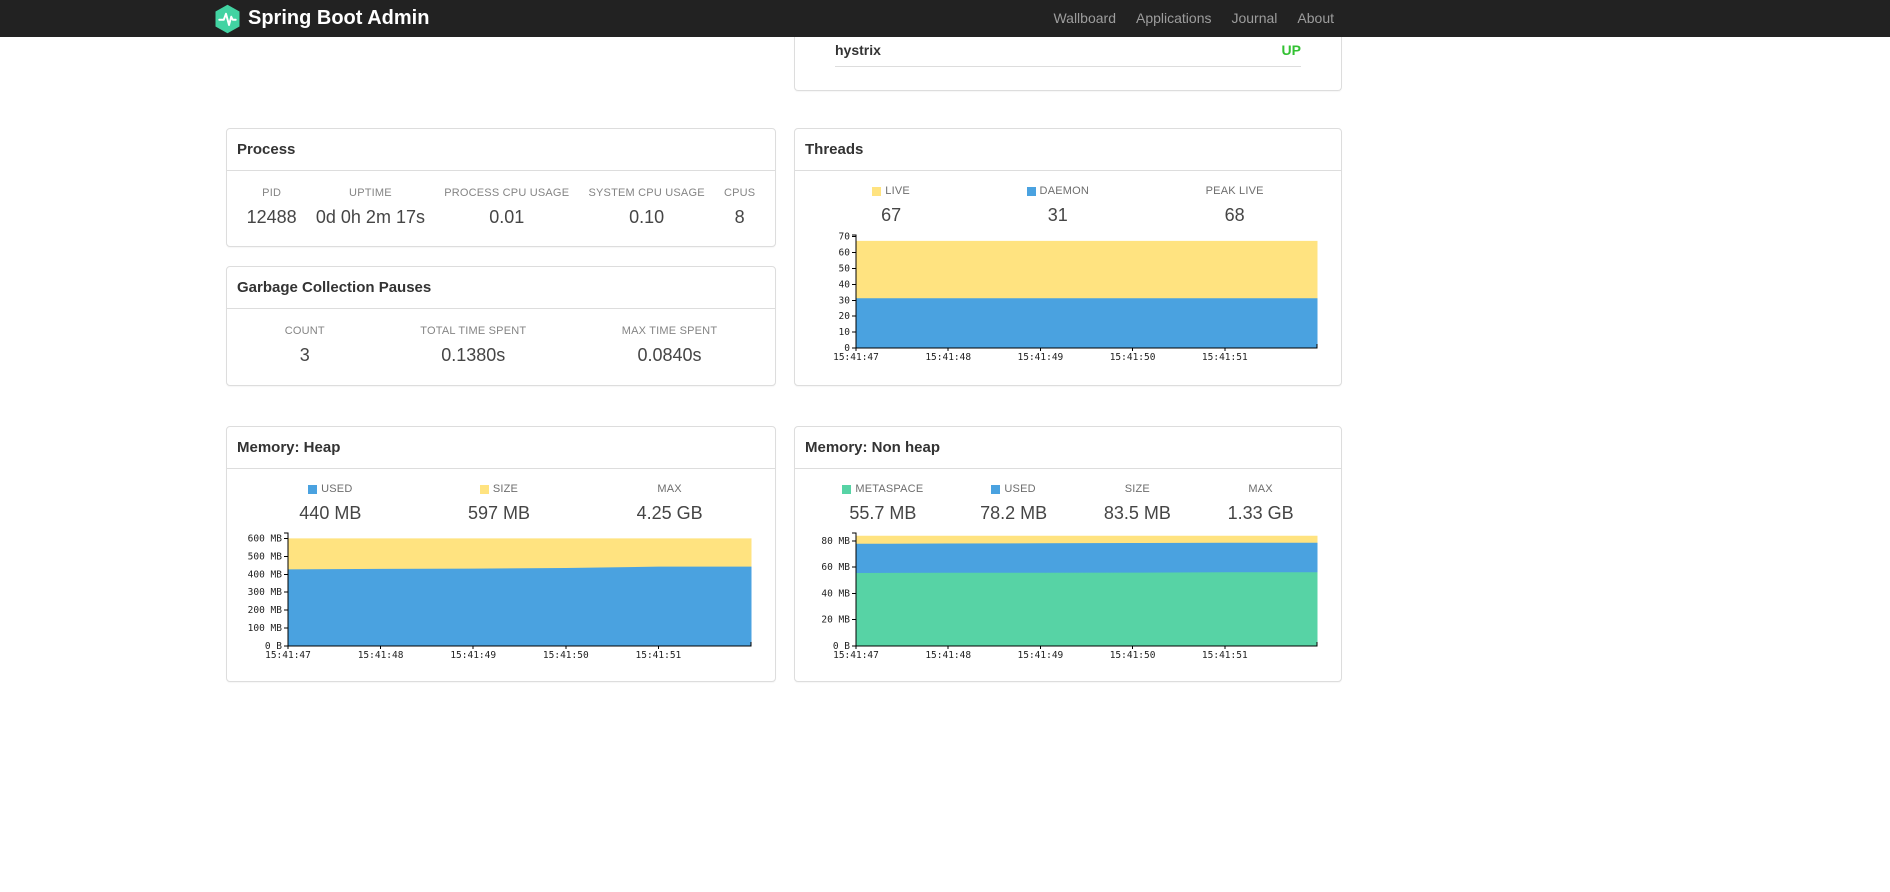 This screenshot has width=1890, height=892. Describe the element at coordinates (272, 193) in the screenshot. I see `stat-label: PID` at that location.